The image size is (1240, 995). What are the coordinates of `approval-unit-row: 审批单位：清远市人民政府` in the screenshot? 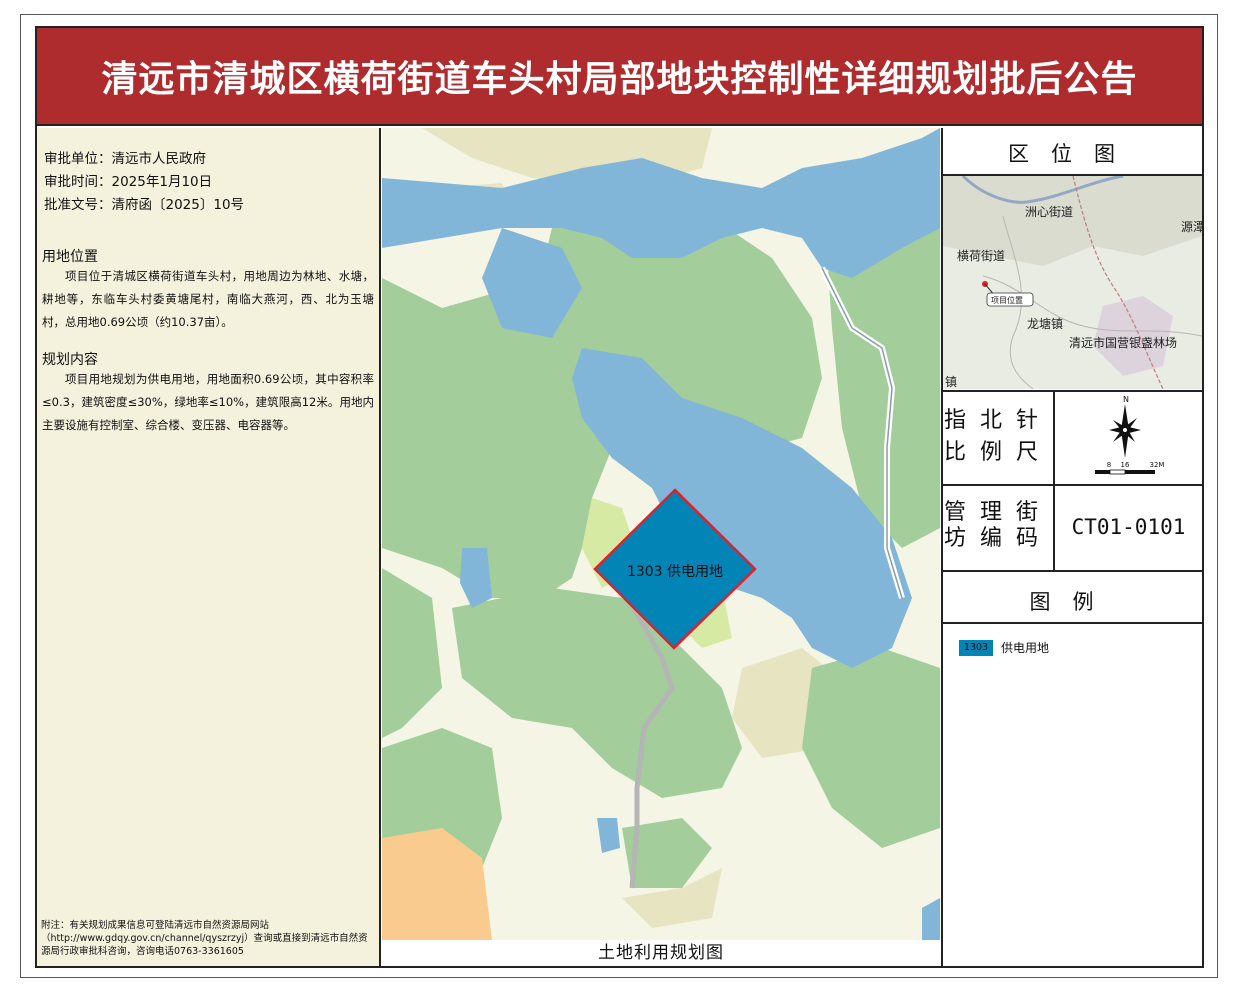 It's located at (144, 159).